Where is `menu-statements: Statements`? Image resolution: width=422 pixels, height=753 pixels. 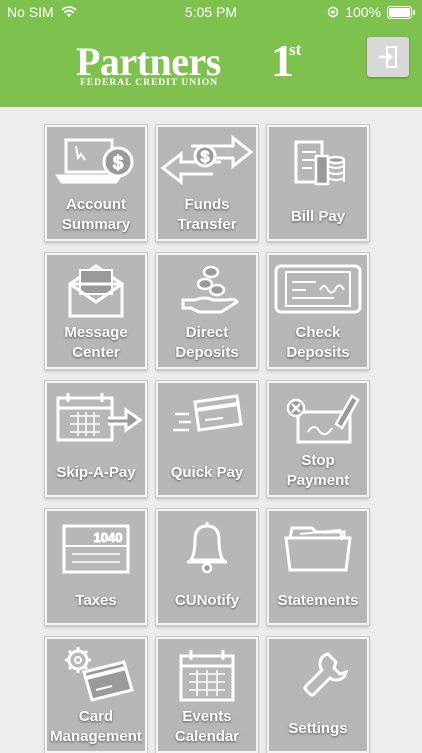 menu-statements: Statements is located at coordinates (318, 567).